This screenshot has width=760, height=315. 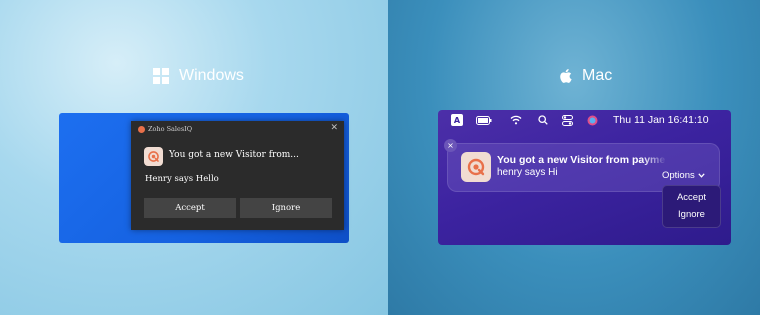 What do you see at coordinates (161, 76) in the screenshot?
I see `windows-logo-icon` at bounding box center [161, 76].